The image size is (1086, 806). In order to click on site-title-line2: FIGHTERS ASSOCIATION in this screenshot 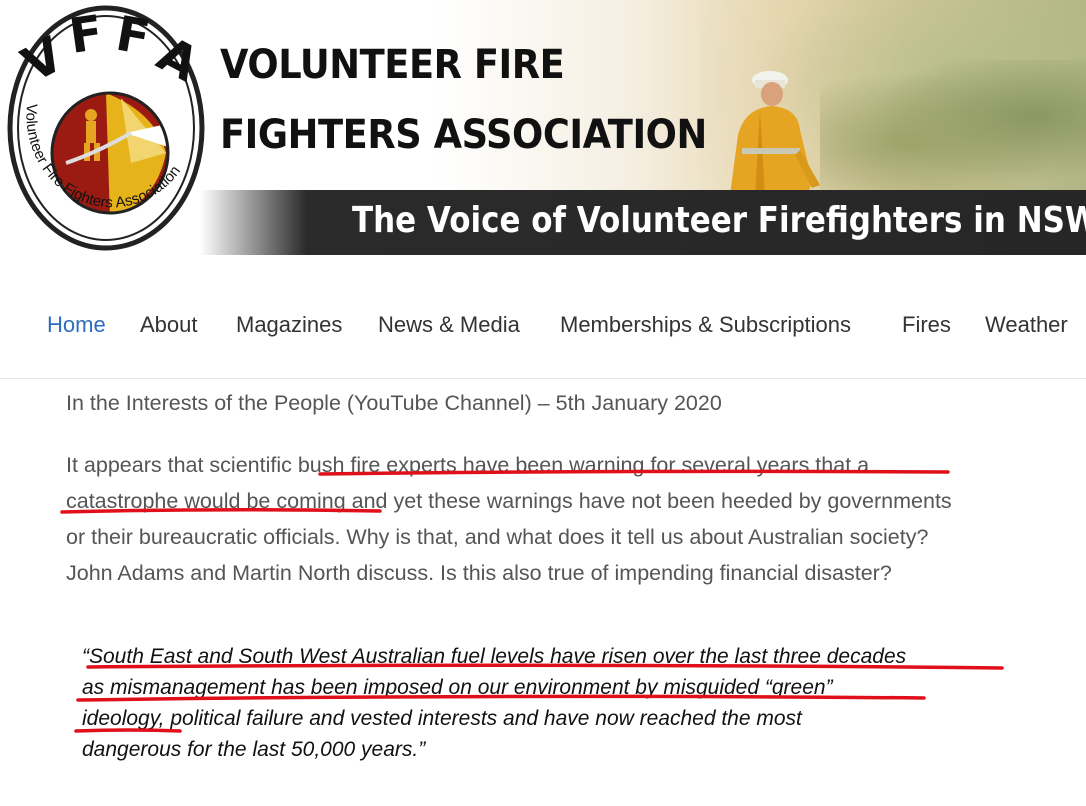, I will do `click(463, 135)`.